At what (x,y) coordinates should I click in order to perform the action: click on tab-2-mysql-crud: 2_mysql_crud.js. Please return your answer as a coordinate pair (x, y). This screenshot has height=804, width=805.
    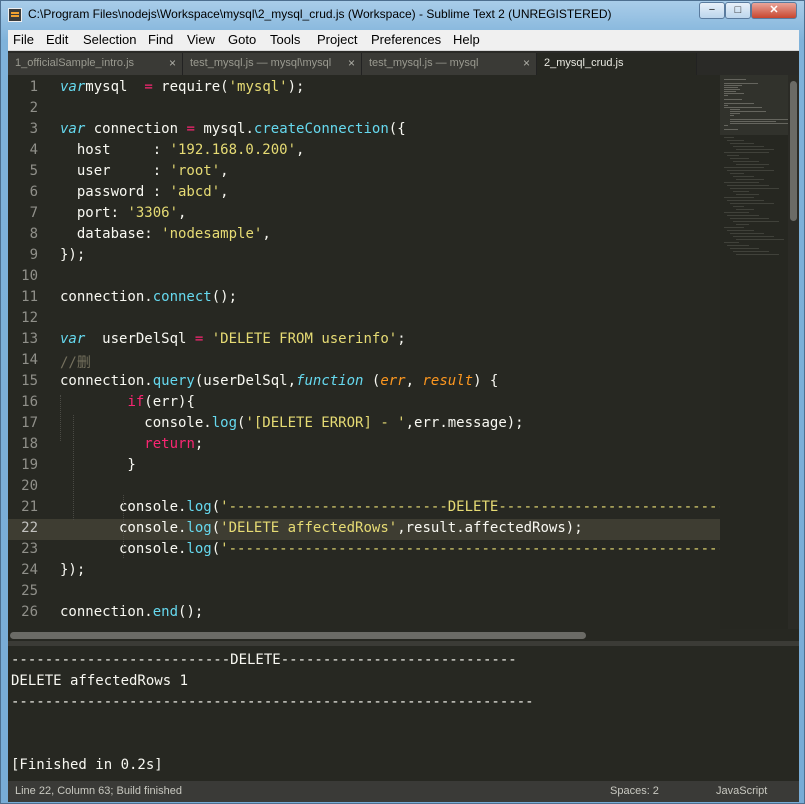
    Looking at the image, I should click on (617, 64).